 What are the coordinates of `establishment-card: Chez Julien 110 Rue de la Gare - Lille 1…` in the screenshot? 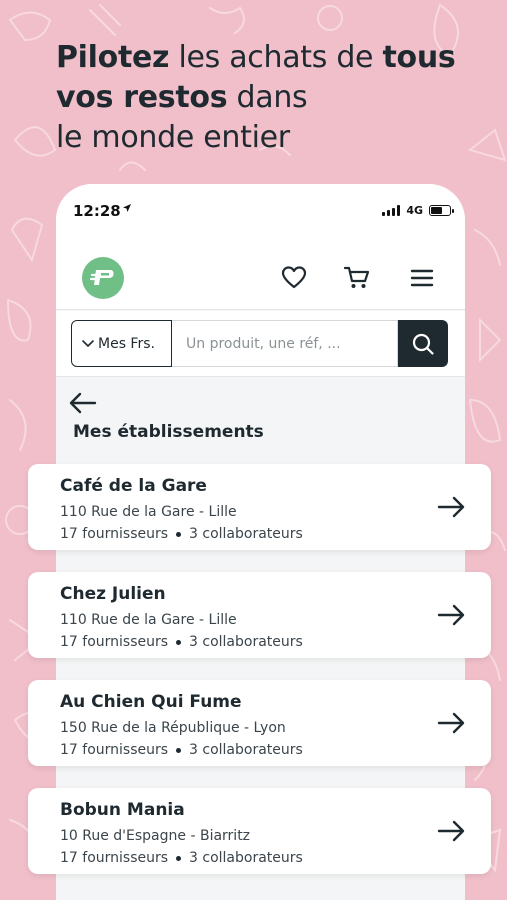 It's located at (259, 615).